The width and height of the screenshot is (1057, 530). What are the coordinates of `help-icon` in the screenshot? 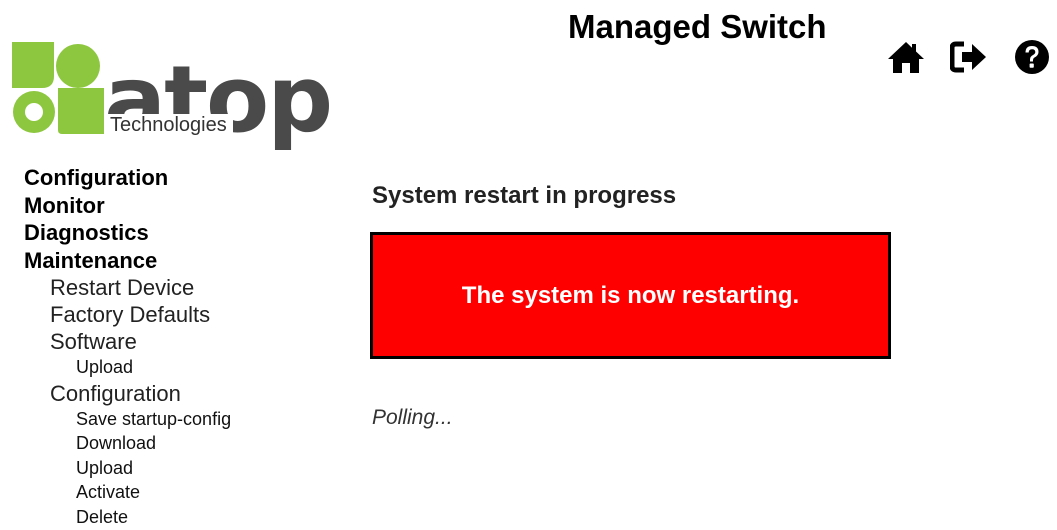 It's located at (1032, 57).